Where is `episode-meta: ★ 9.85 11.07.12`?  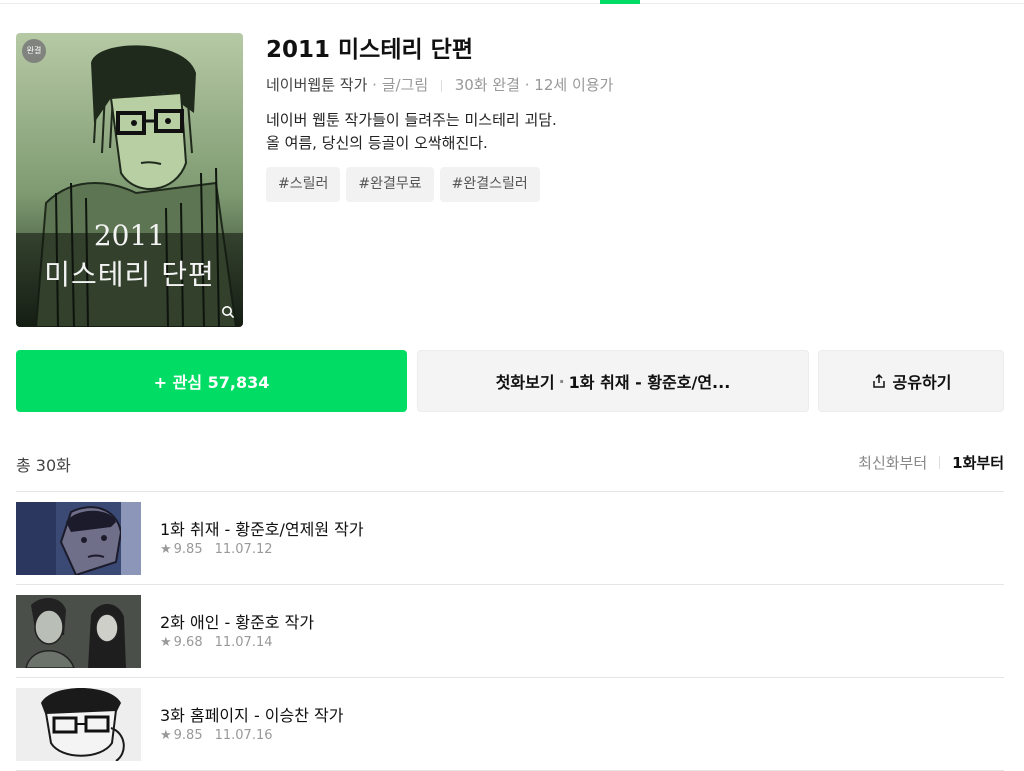 episode-meta: ★ 9.85 11.07.12 is located at coordinates (216, 549).